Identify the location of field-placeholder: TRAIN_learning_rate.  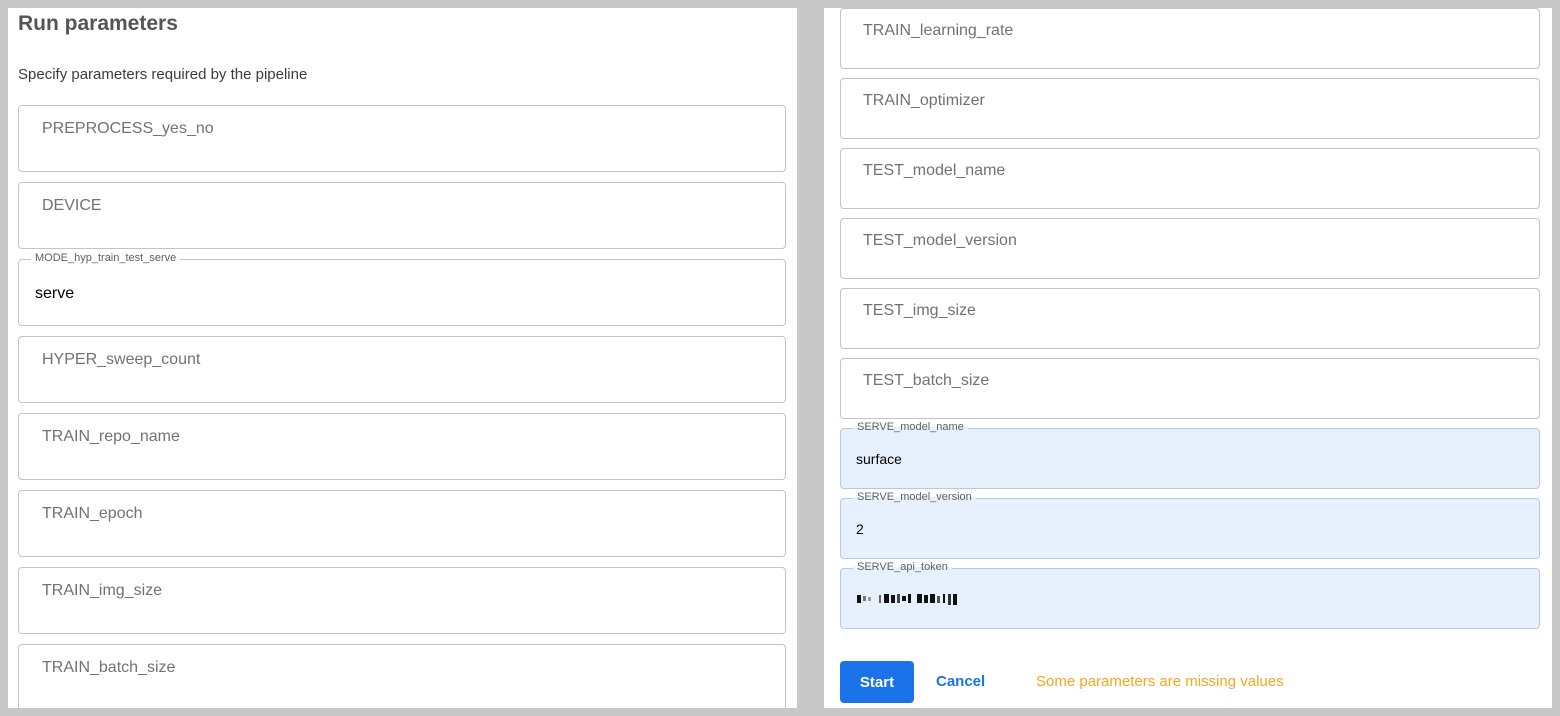
(938, 30).